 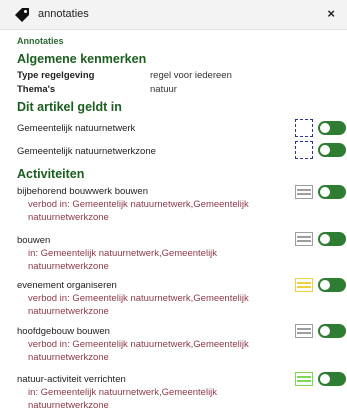 What do you see at coordinates (163, 89) in the screenshot?
I see `prop-value-theme: natuur` at bounding box center [163, 89].